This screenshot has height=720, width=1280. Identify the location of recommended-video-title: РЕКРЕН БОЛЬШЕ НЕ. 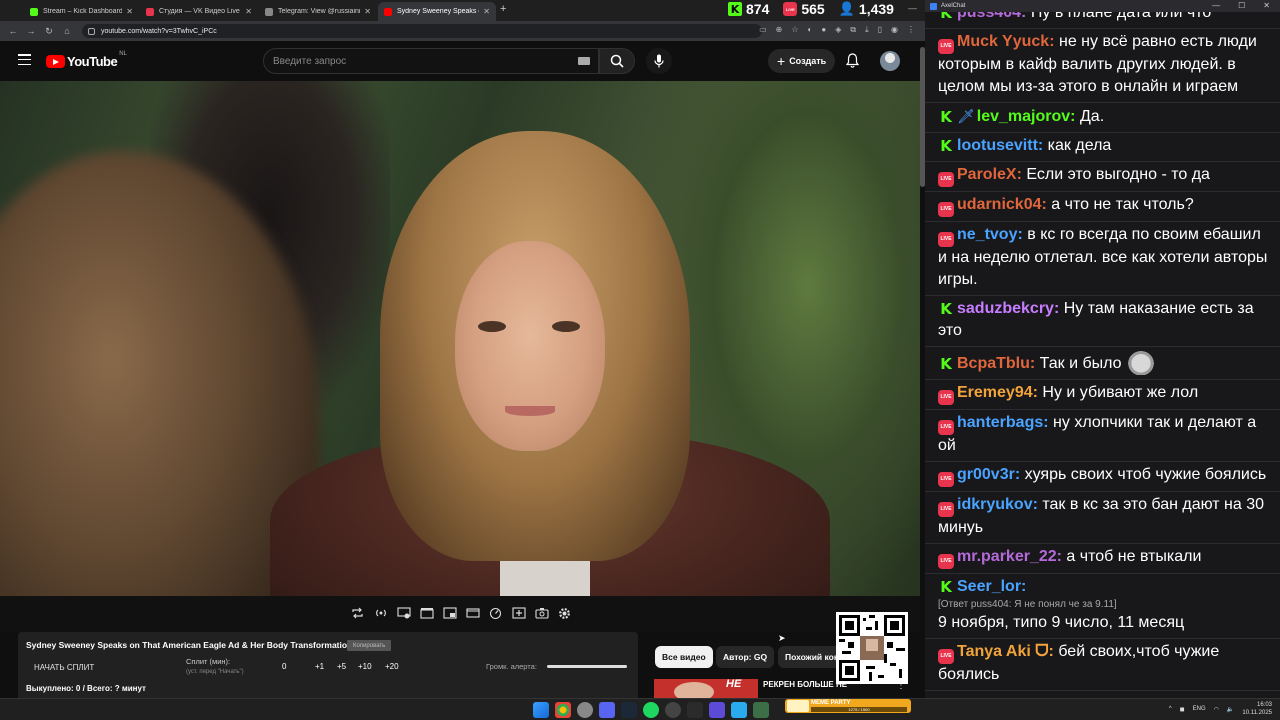
(808, 685).